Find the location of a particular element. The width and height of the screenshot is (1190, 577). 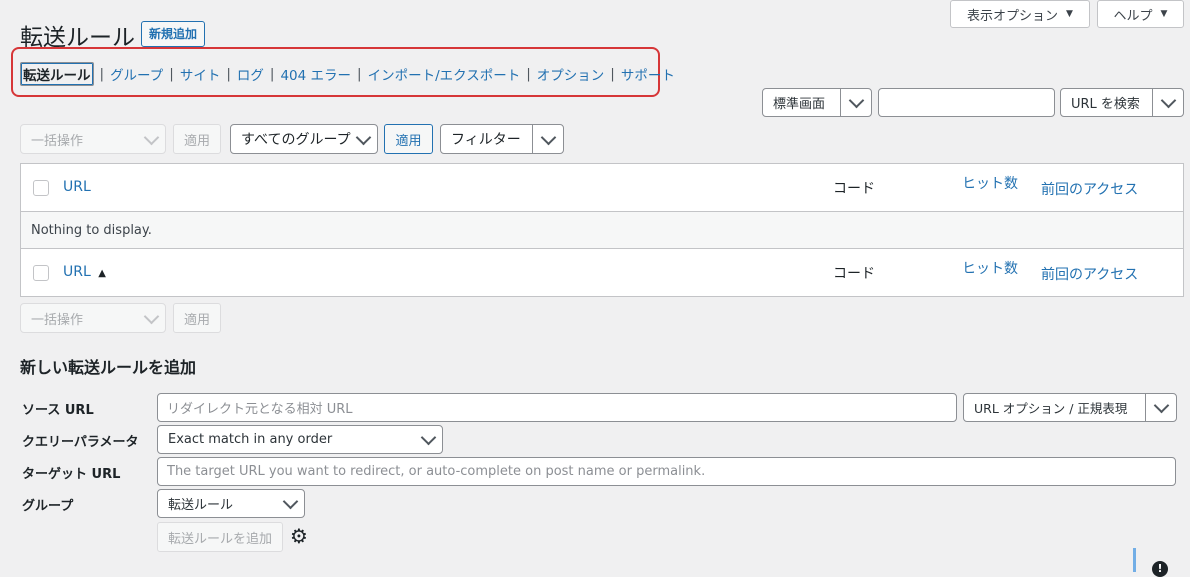

url-options-button: URL オプション / 正規表現 is located at coordinates (1070, 407).